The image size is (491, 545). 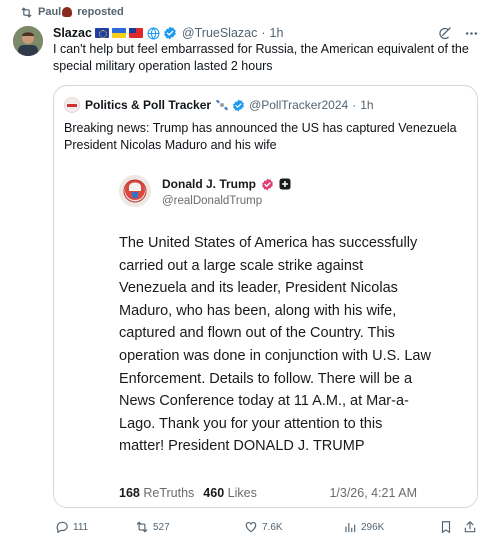 What do you see at coordinates (72, 33) in the screenshot?
I see `author-name: Slazac` at bounding box center [72, 33].